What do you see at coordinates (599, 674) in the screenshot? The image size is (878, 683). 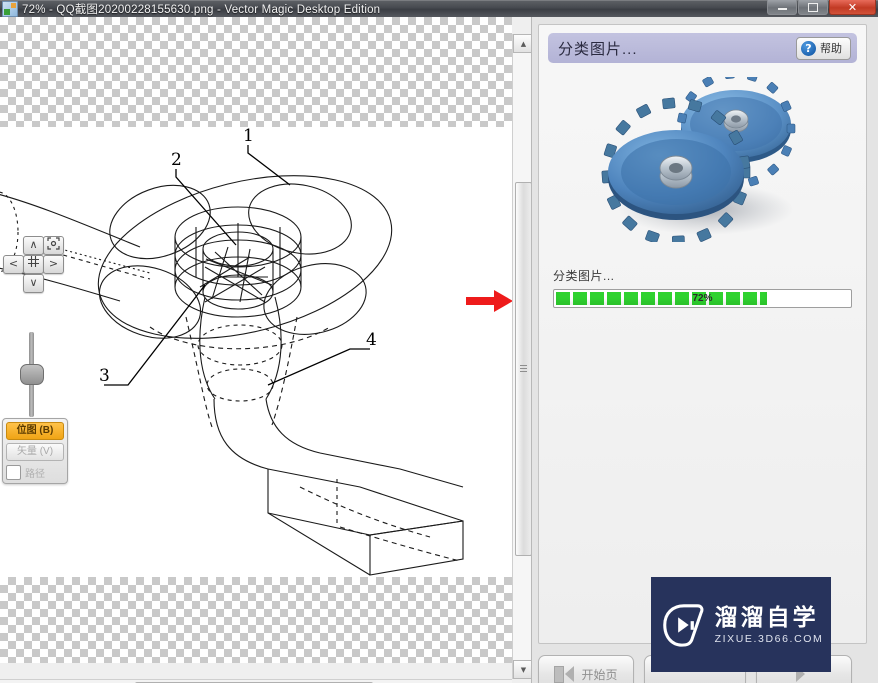 I see `start-page-label: 开始页` at bounding box center [599, 674].